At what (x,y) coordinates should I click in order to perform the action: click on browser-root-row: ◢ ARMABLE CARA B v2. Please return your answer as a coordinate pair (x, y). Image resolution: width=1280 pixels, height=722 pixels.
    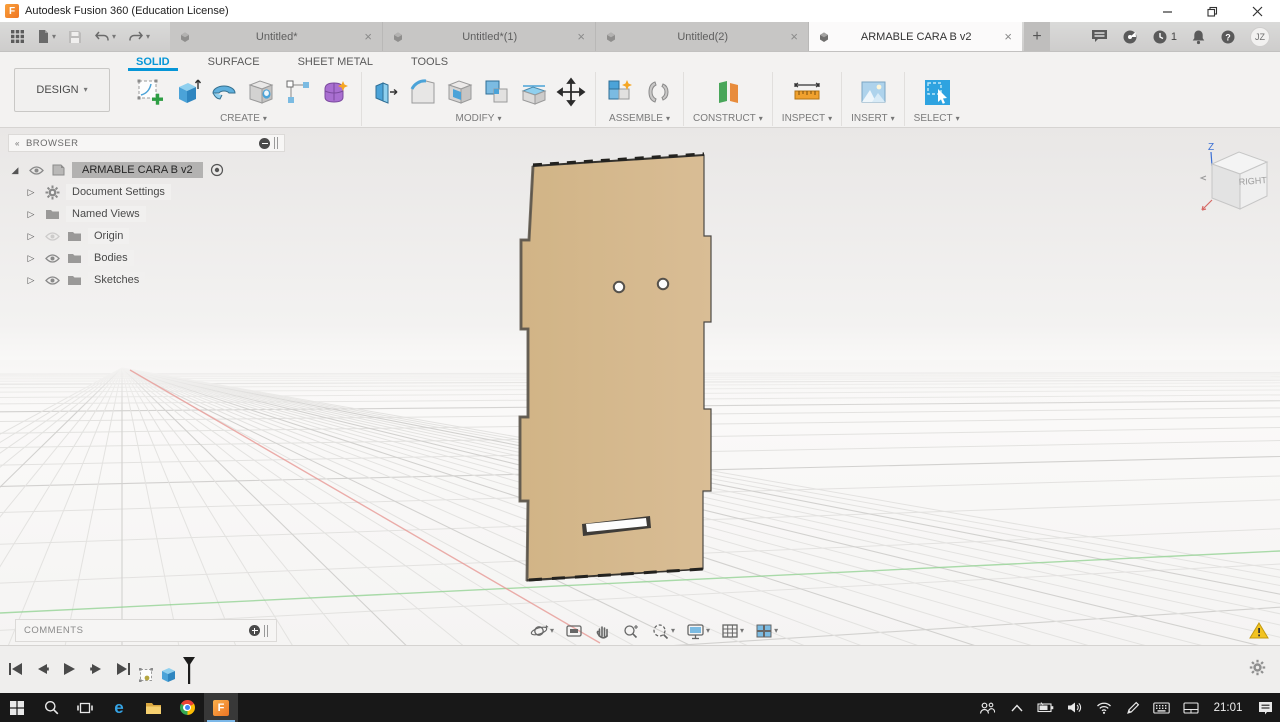
    Looking at the image, I should click on (146, 170).